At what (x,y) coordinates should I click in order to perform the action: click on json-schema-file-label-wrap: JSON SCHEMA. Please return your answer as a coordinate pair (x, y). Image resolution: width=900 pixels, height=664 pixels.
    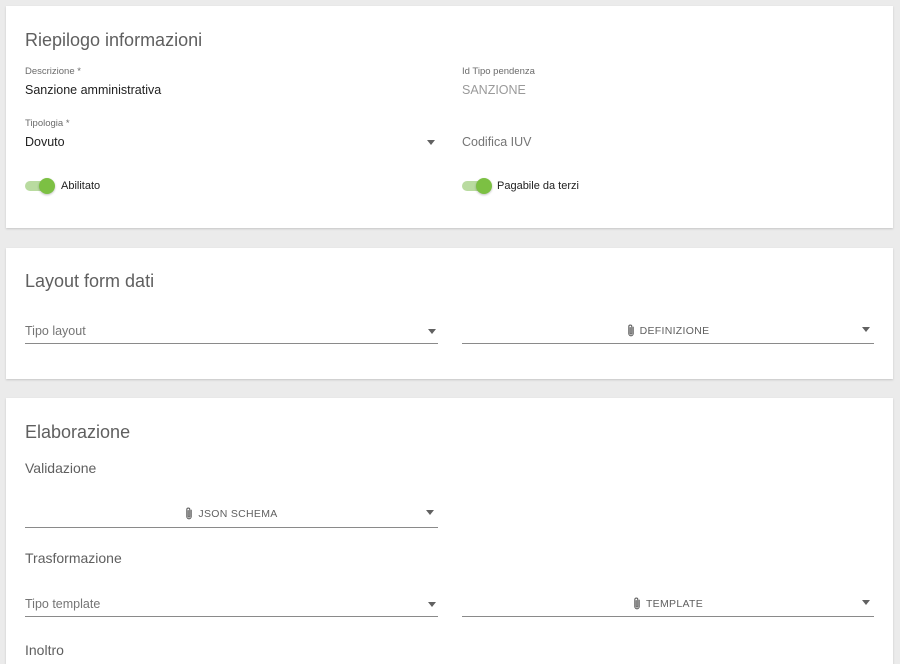
    Looking at the image, I should click on (231, 513).